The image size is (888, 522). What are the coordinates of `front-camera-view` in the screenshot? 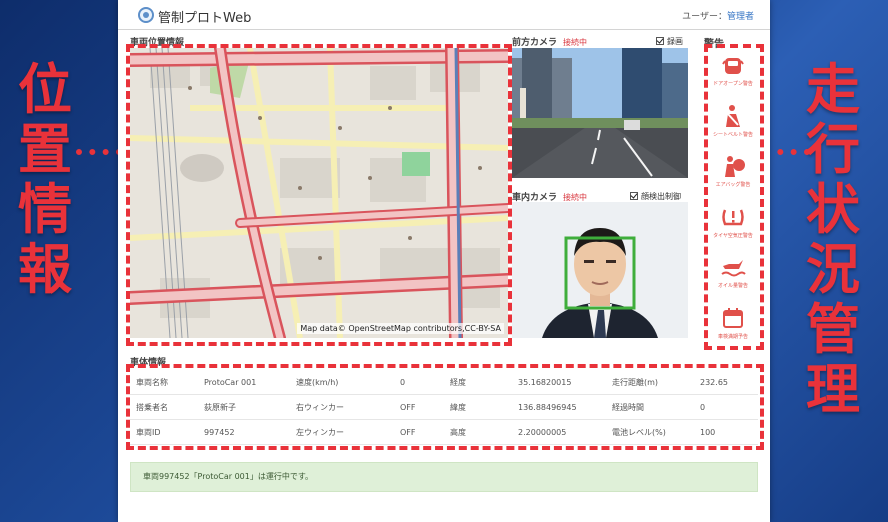 It's located at (600, 113).